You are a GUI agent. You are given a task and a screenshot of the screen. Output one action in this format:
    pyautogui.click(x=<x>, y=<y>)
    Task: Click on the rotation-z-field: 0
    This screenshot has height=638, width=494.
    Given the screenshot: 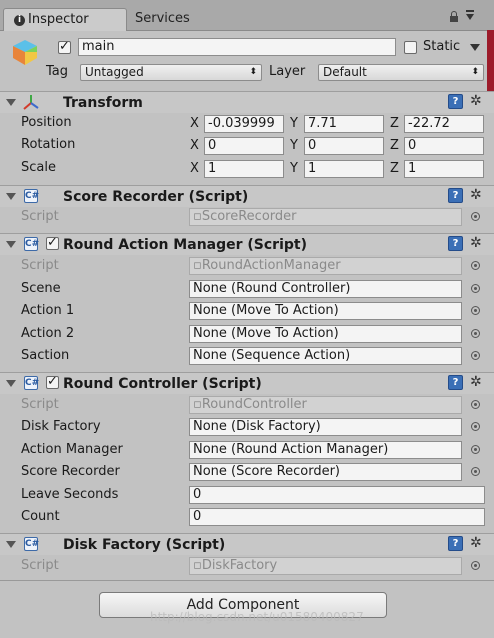 What is the action you would take?
    pyautogui.click(x=444, y=146)
    